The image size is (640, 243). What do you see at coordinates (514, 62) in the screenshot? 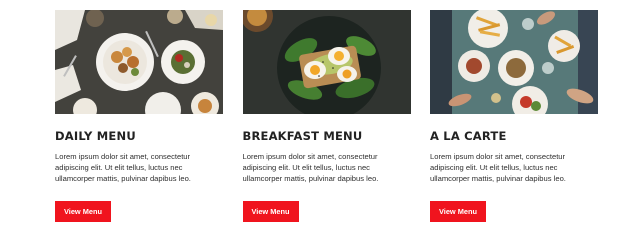
I see `shared-dishes-table-photo` at bounding box center [514, 62].